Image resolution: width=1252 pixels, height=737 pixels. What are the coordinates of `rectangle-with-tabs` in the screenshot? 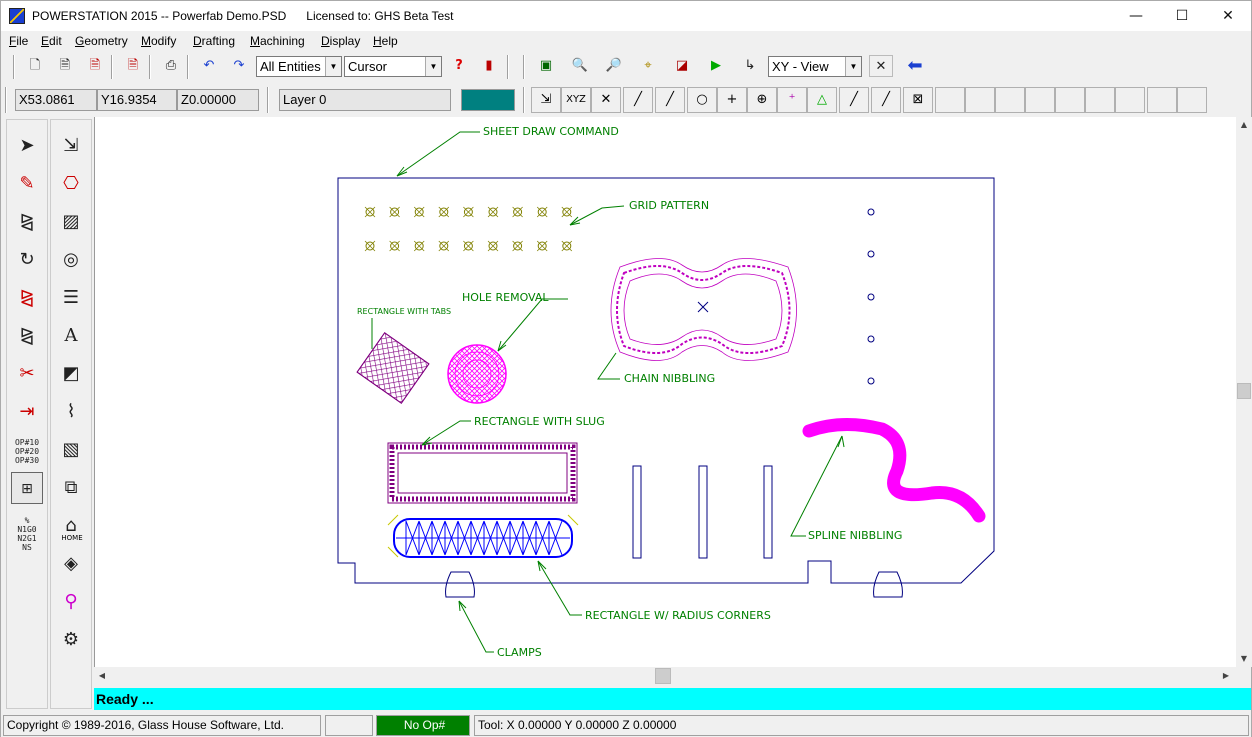 It's located at (393, 368).